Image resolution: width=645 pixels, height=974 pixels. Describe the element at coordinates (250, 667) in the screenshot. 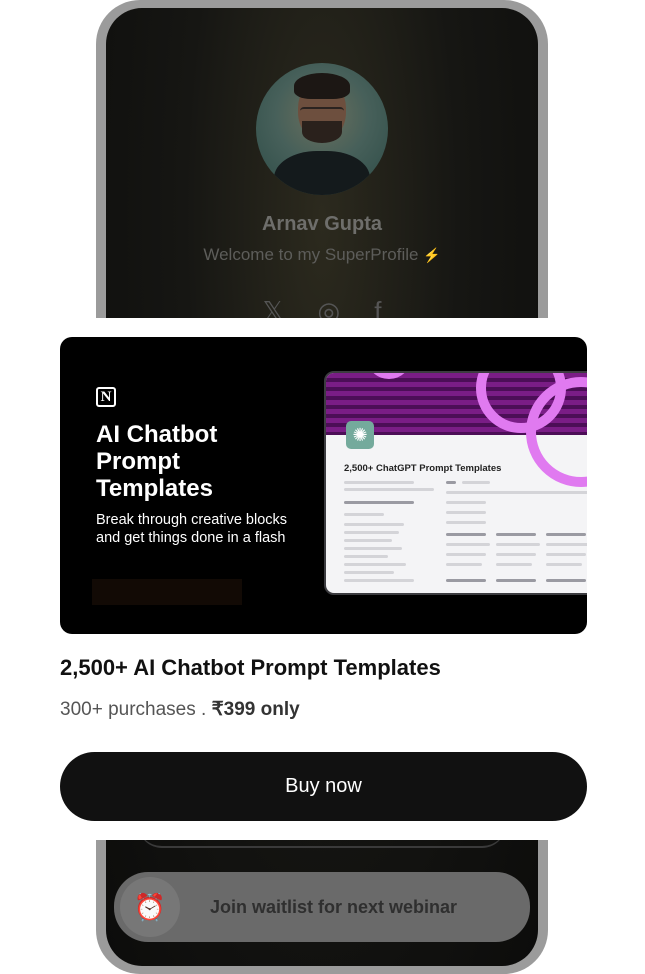

I see `product-title: 2,500+ AI Chatbot Prompt Templates` at that location.